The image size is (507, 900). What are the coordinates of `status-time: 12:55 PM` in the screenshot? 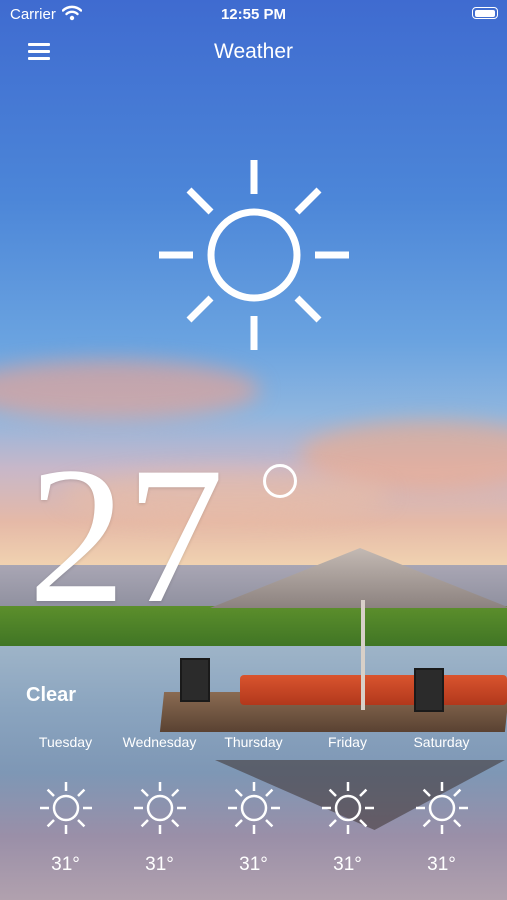 It's located at (253, 14).